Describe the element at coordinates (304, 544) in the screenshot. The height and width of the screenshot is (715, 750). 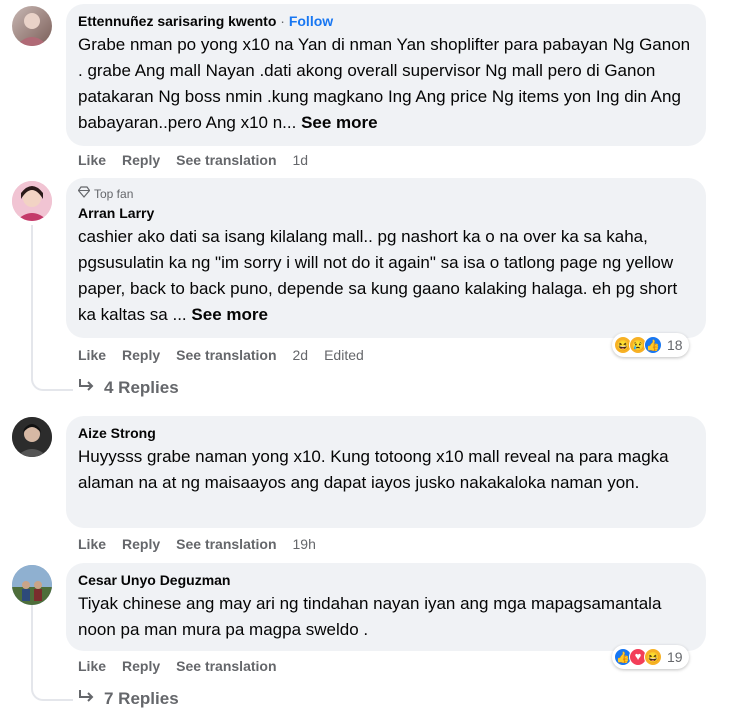
I see `timestamp: 19h` at that location.